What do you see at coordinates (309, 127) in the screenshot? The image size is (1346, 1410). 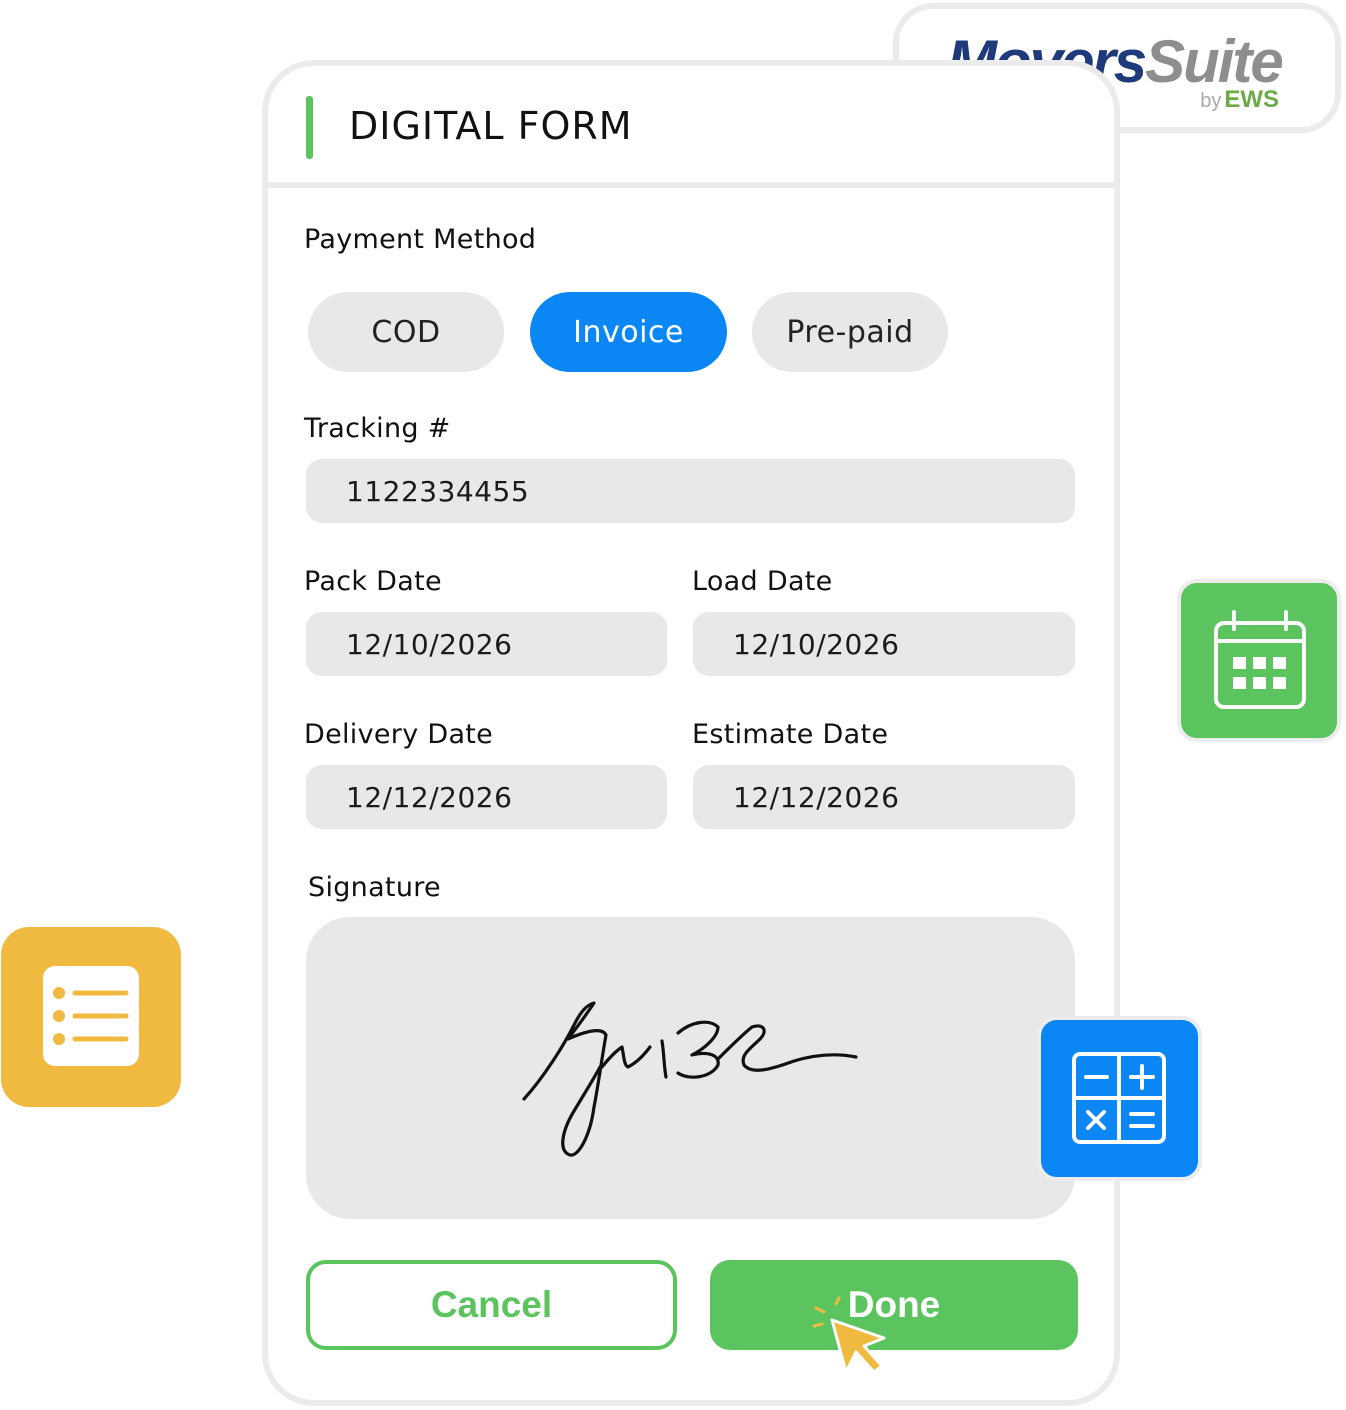 I see `header-accent-bar` at bounding box center [309, 127].